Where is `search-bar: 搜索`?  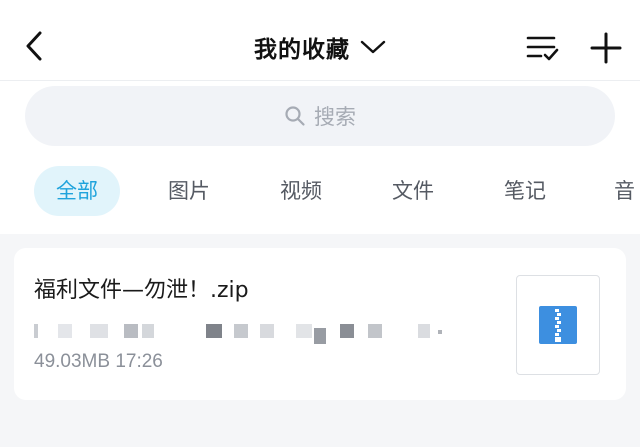
search-bar: 搜索 is located at coordinates (320, 116).